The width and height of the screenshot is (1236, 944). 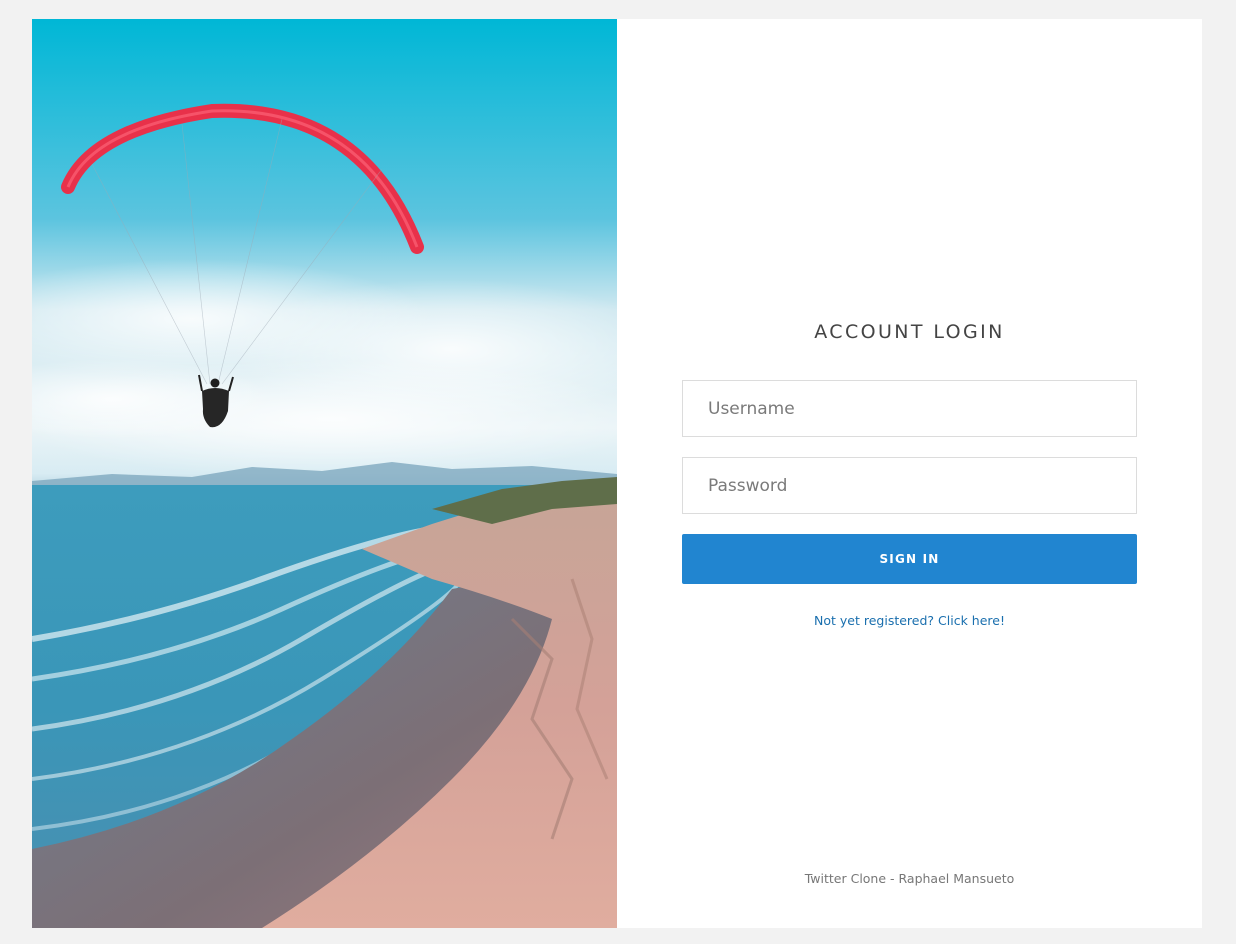 I want to click on sign-in-button: SIGN IN, so click(x=909, y=559).